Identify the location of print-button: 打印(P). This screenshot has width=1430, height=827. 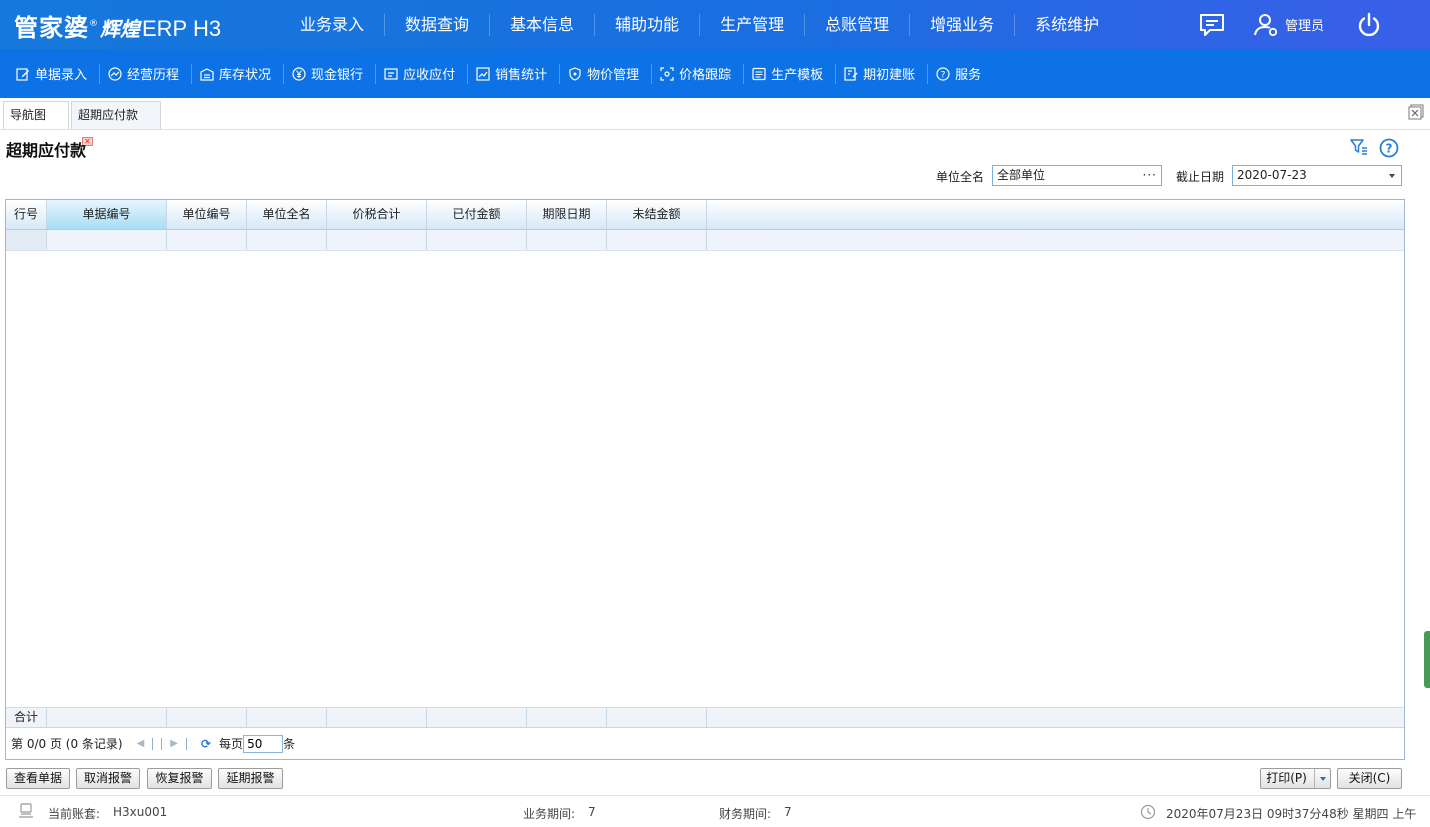
(1295, 778).